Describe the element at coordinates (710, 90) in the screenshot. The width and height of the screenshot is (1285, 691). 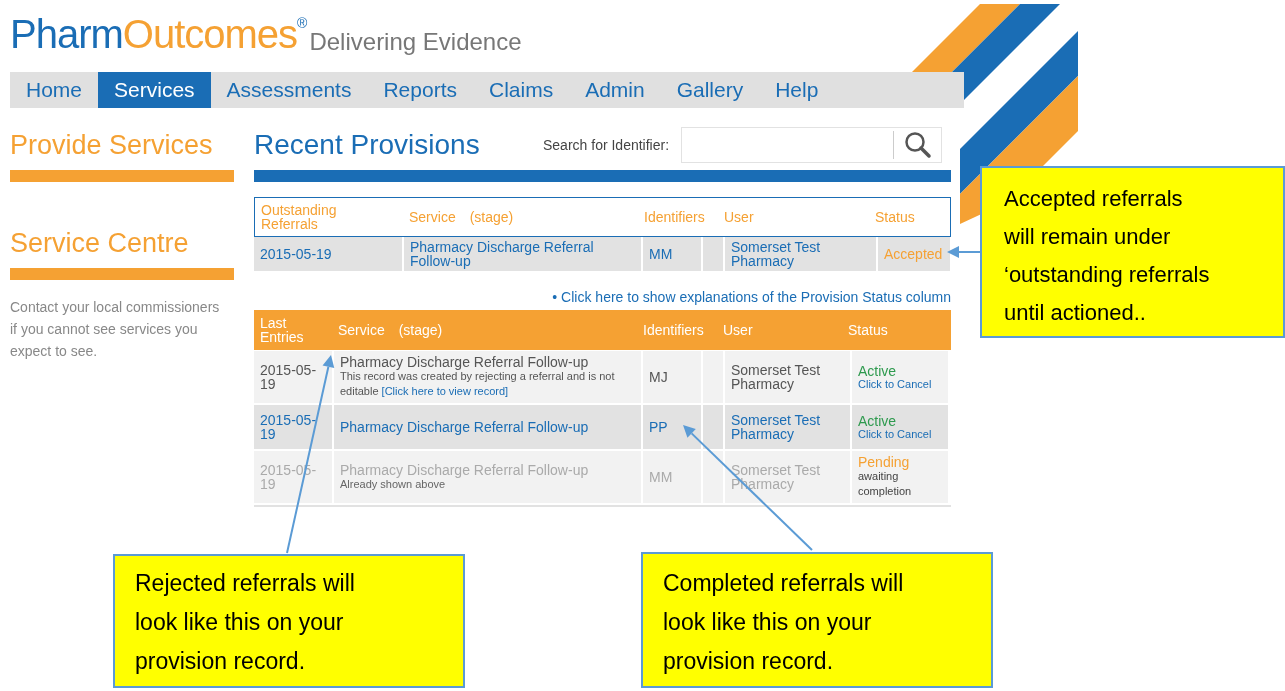
I see `nav-tab: Gallery` at that location.